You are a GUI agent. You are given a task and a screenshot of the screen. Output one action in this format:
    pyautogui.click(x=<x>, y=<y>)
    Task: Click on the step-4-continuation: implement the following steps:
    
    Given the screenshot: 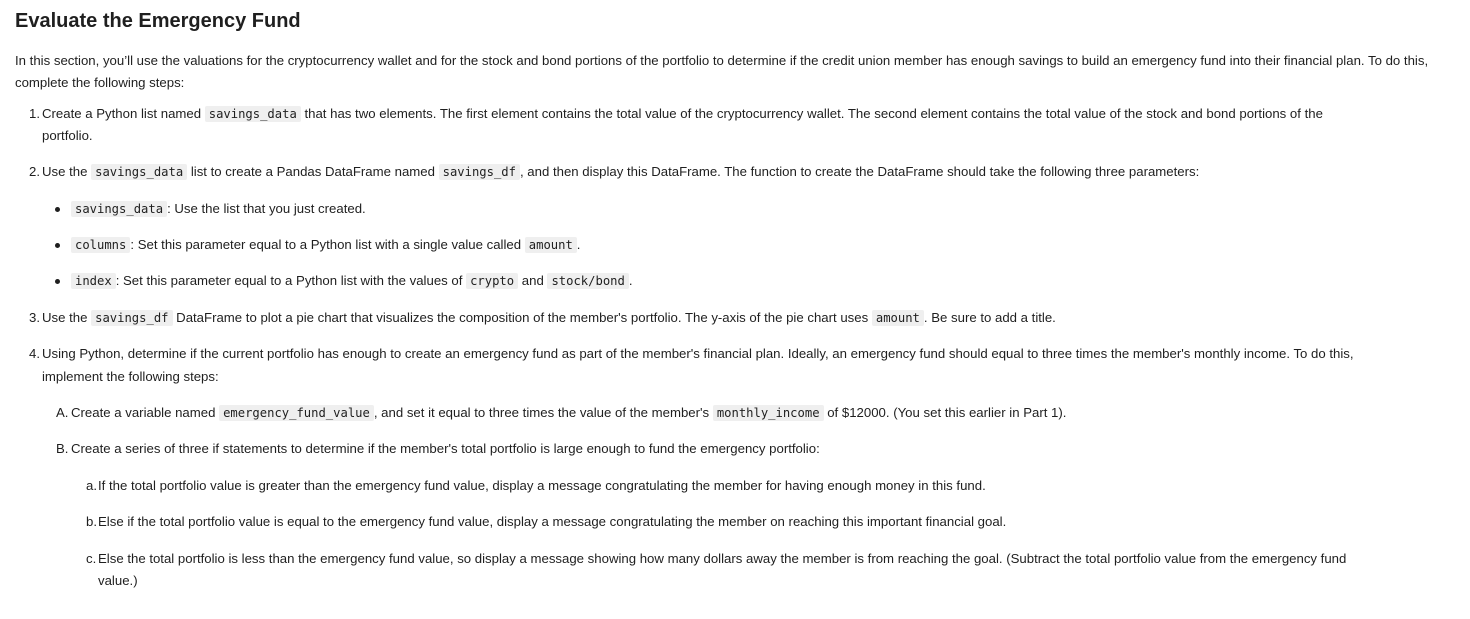 What is the action you would take?
    pyautogui.click(x=130, y=377)
    